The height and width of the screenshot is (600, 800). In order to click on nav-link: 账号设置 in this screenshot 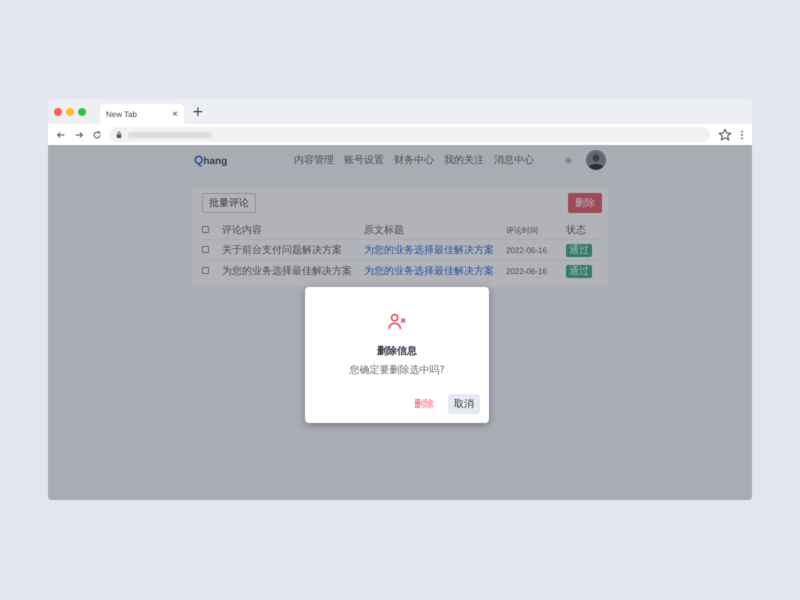, I will do `click(364, 160)`.